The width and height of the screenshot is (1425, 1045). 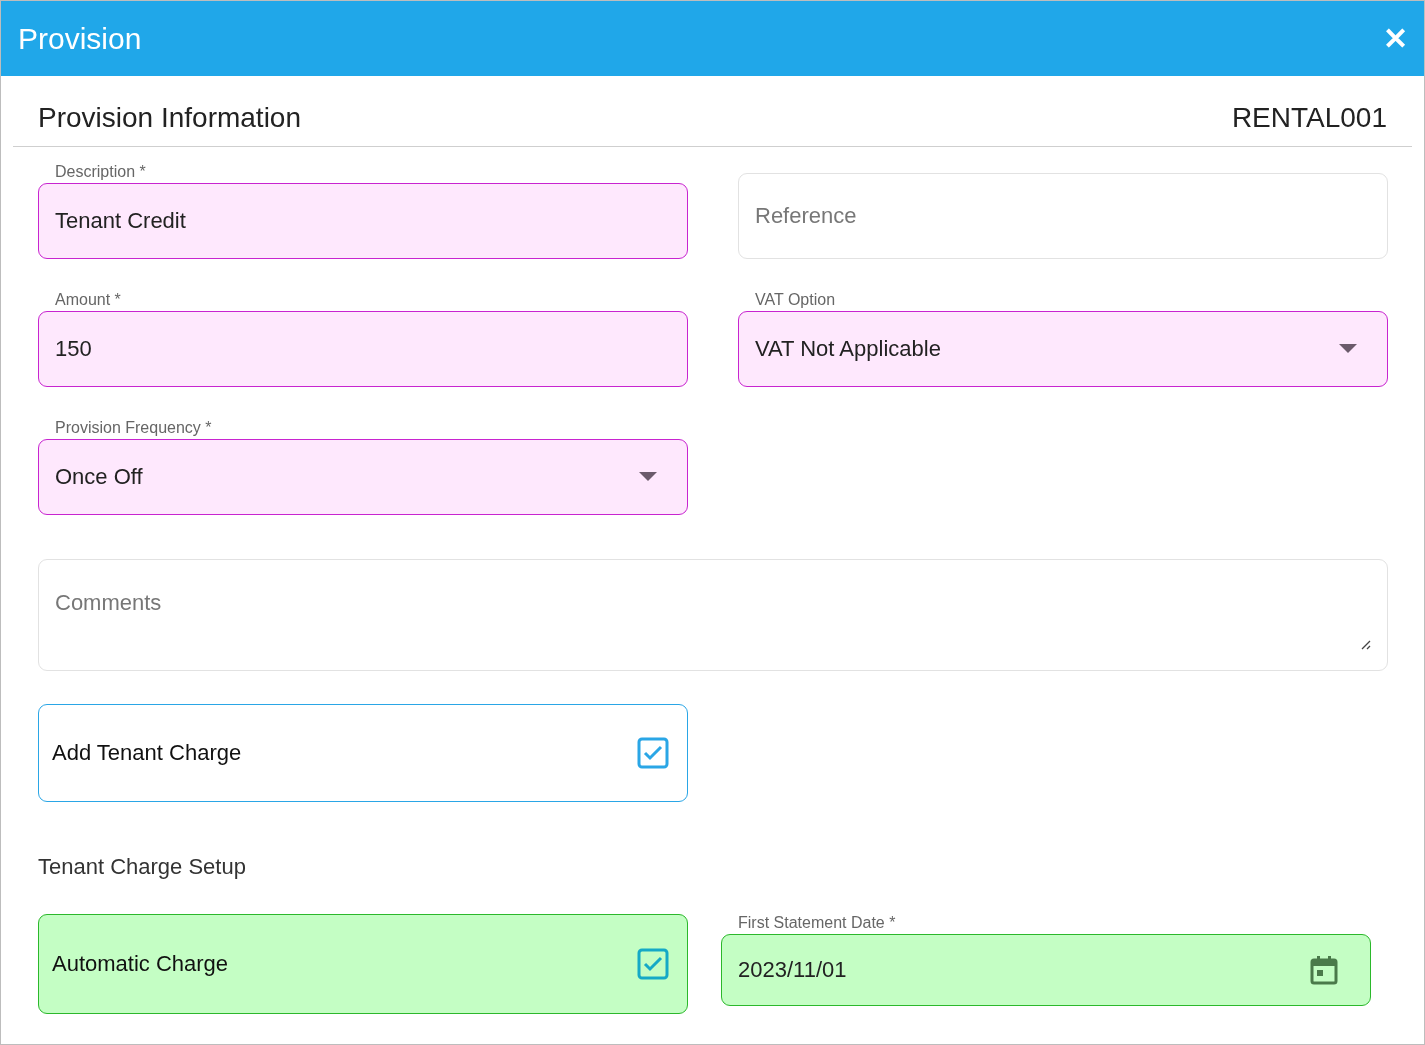 What do you see at coordinates (169, 118) in the screenshot?
I see `section-title: Provision Information` at bounding box center [169, 118].